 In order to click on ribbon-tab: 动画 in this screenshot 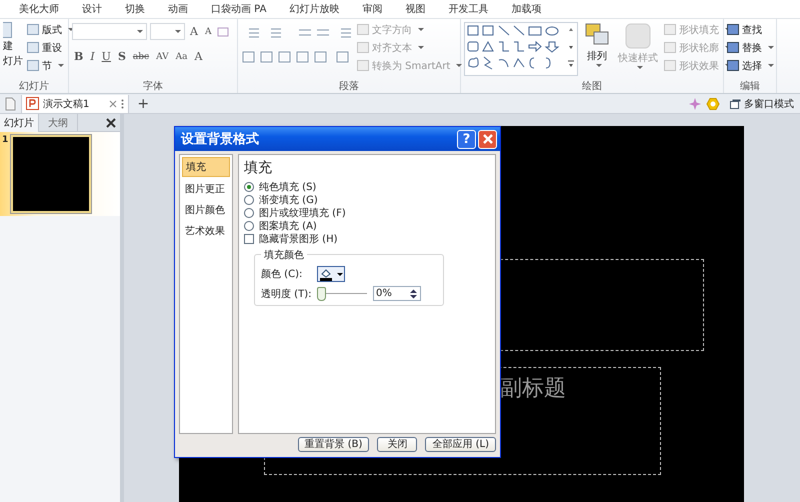, I will do `click(178, 9)`.